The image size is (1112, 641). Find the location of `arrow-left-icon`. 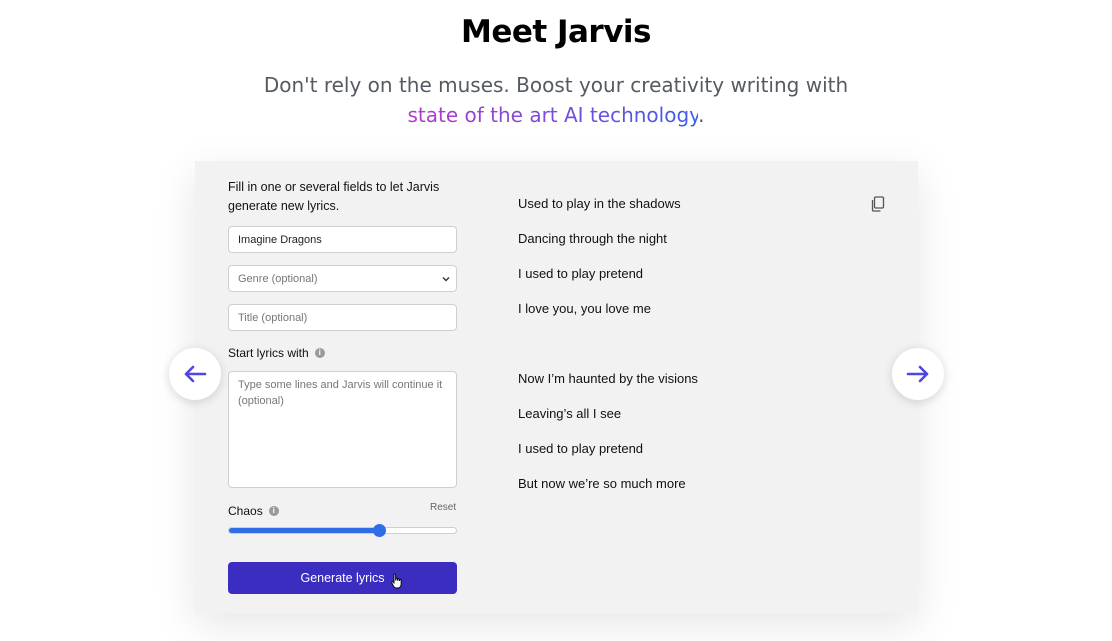

arrow-left-icon is located at coordinates (195, 374).